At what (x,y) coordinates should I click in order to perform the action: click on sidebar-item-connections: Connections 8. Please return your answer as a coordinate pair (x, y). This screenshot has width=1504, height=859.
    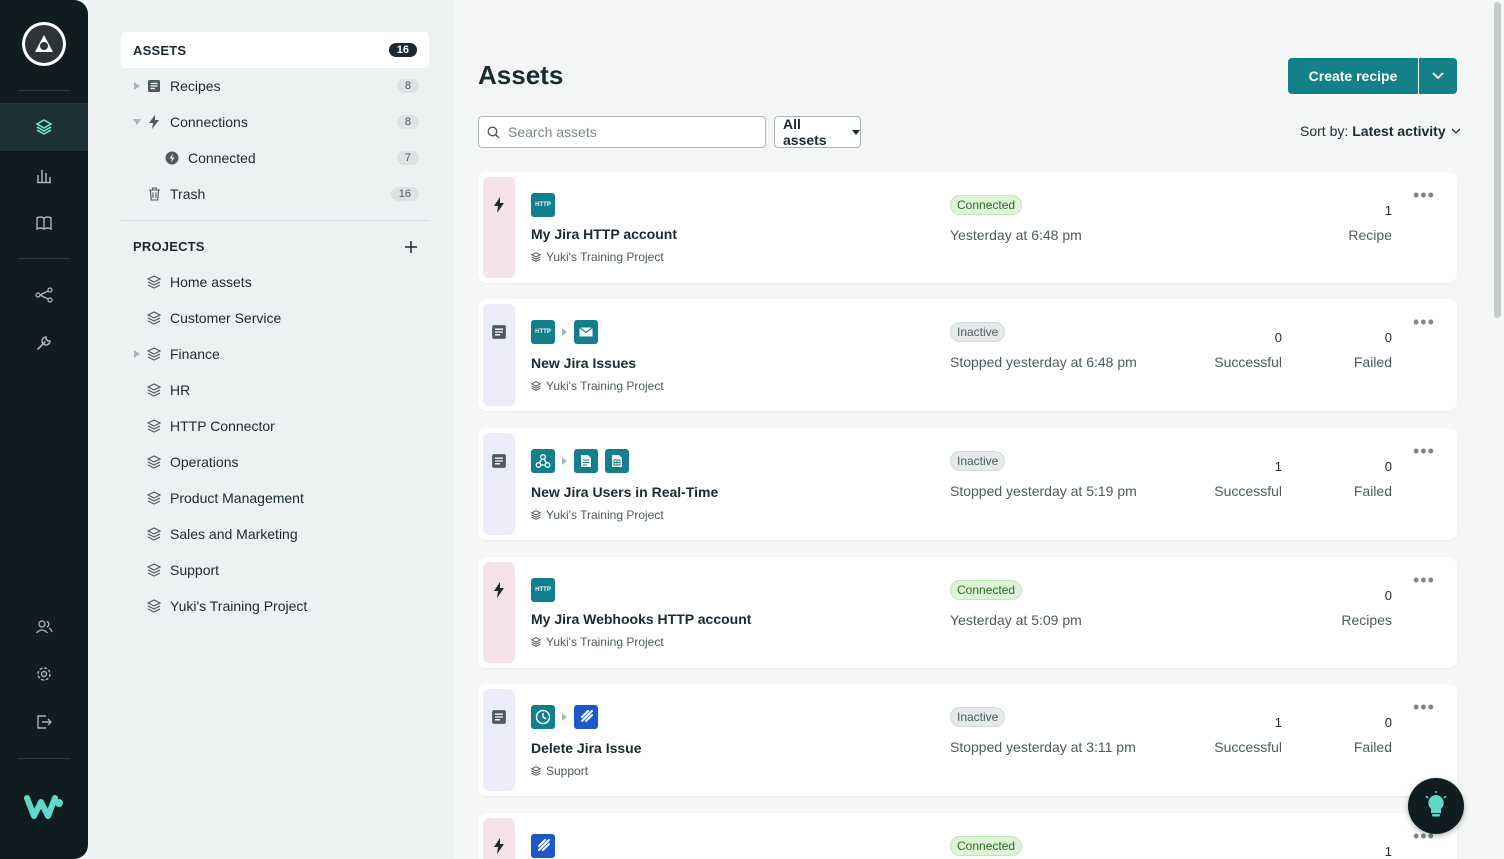
    Looking at the image, I should click on (275, 122).